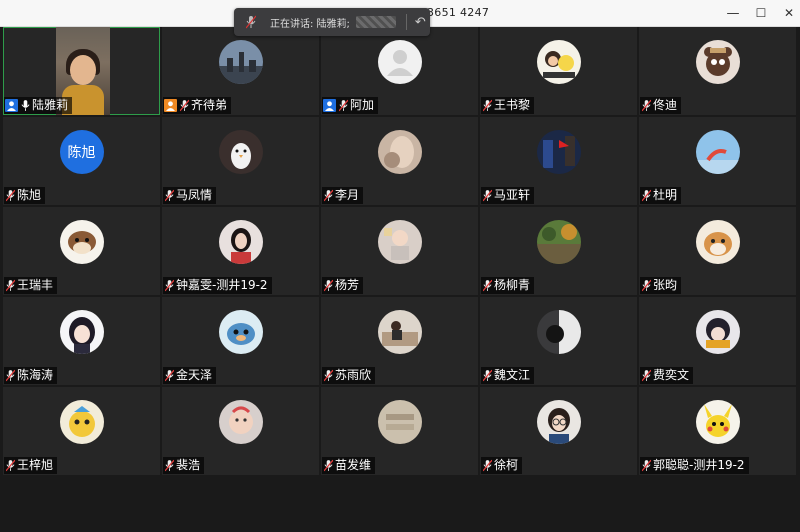 This screenshot has height=532, width=800. Describe the element at coordinates (733, 13) in the screenshot. I see `minimize-icon: —` at that location.